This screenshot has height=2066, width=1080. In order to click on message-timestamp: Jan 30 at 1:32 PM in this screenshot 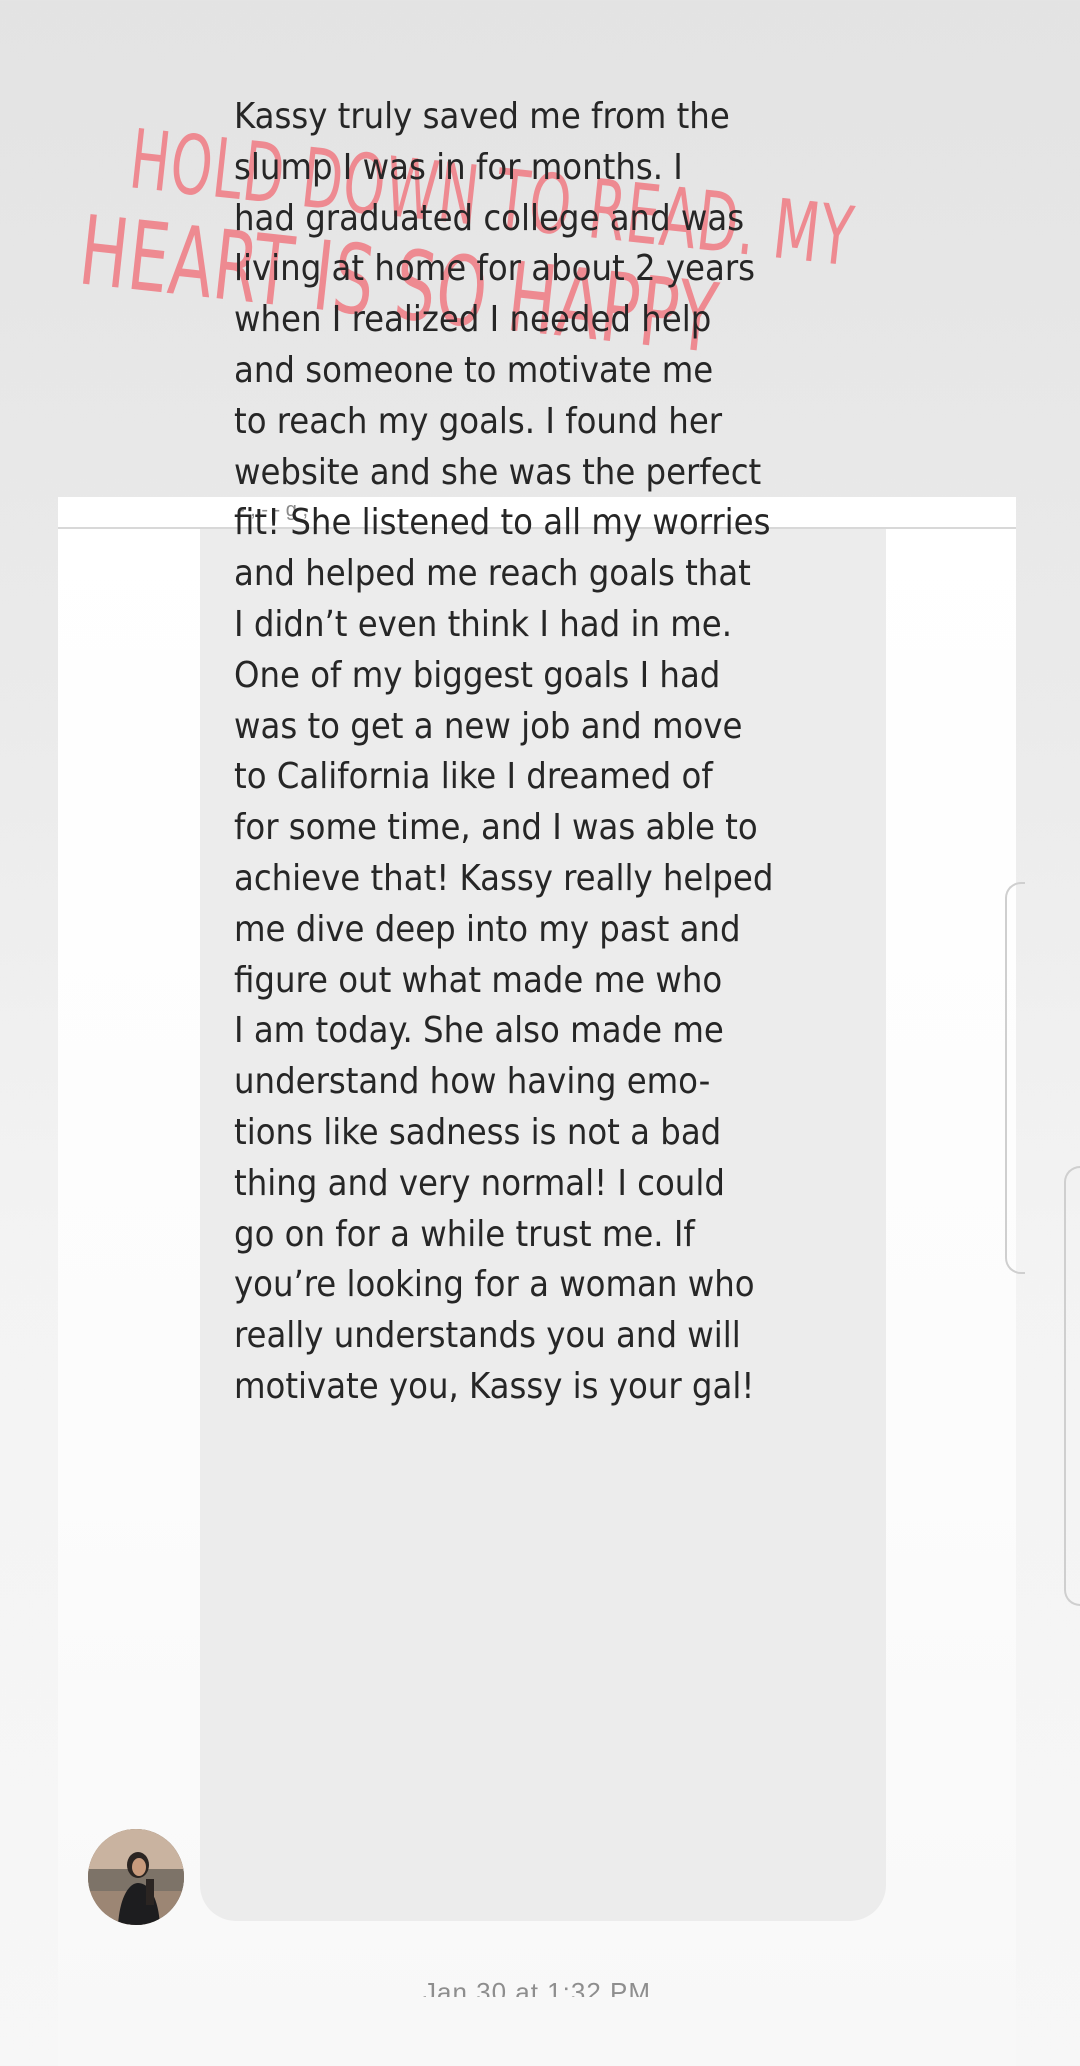, I will do `click(537, 1982)`.